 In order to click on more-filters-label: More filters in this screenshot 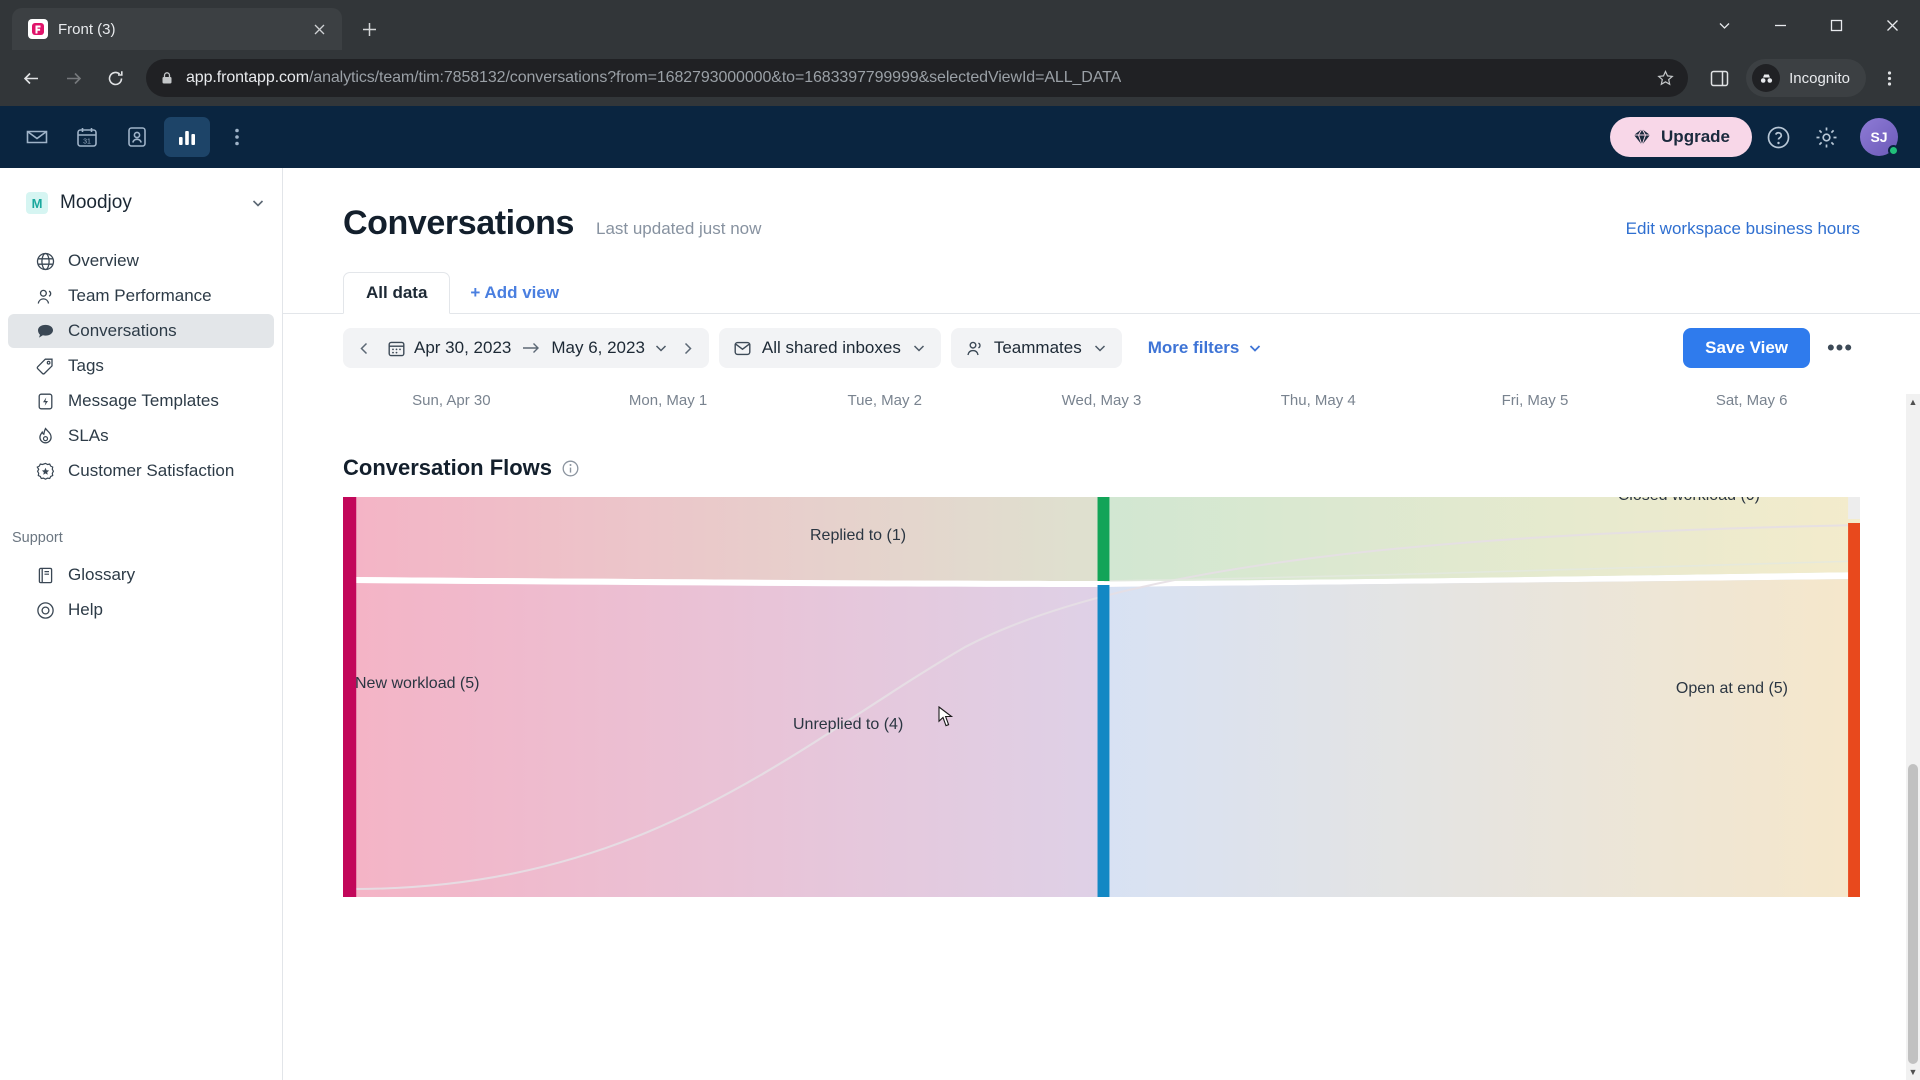, I will do `click(1193, 347)`.